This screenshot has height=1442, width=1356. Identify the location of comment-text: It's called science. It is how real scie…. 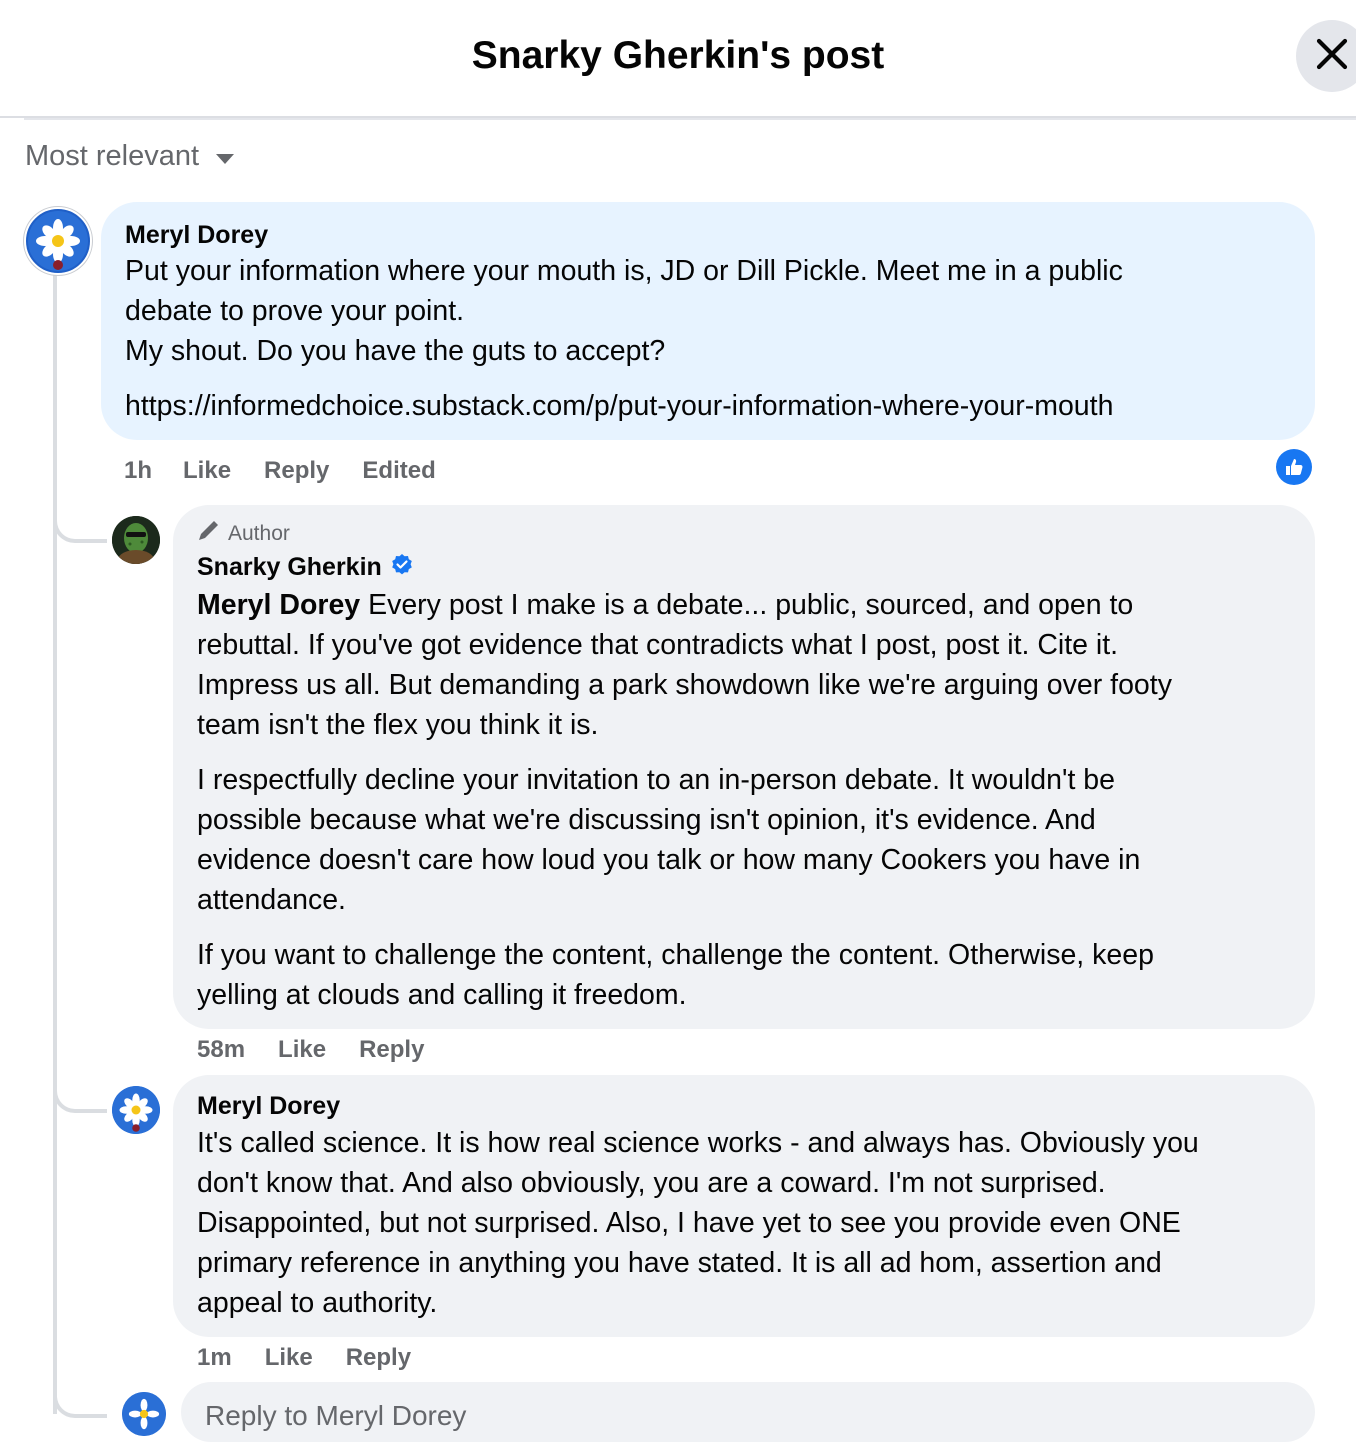
(752, 1223).